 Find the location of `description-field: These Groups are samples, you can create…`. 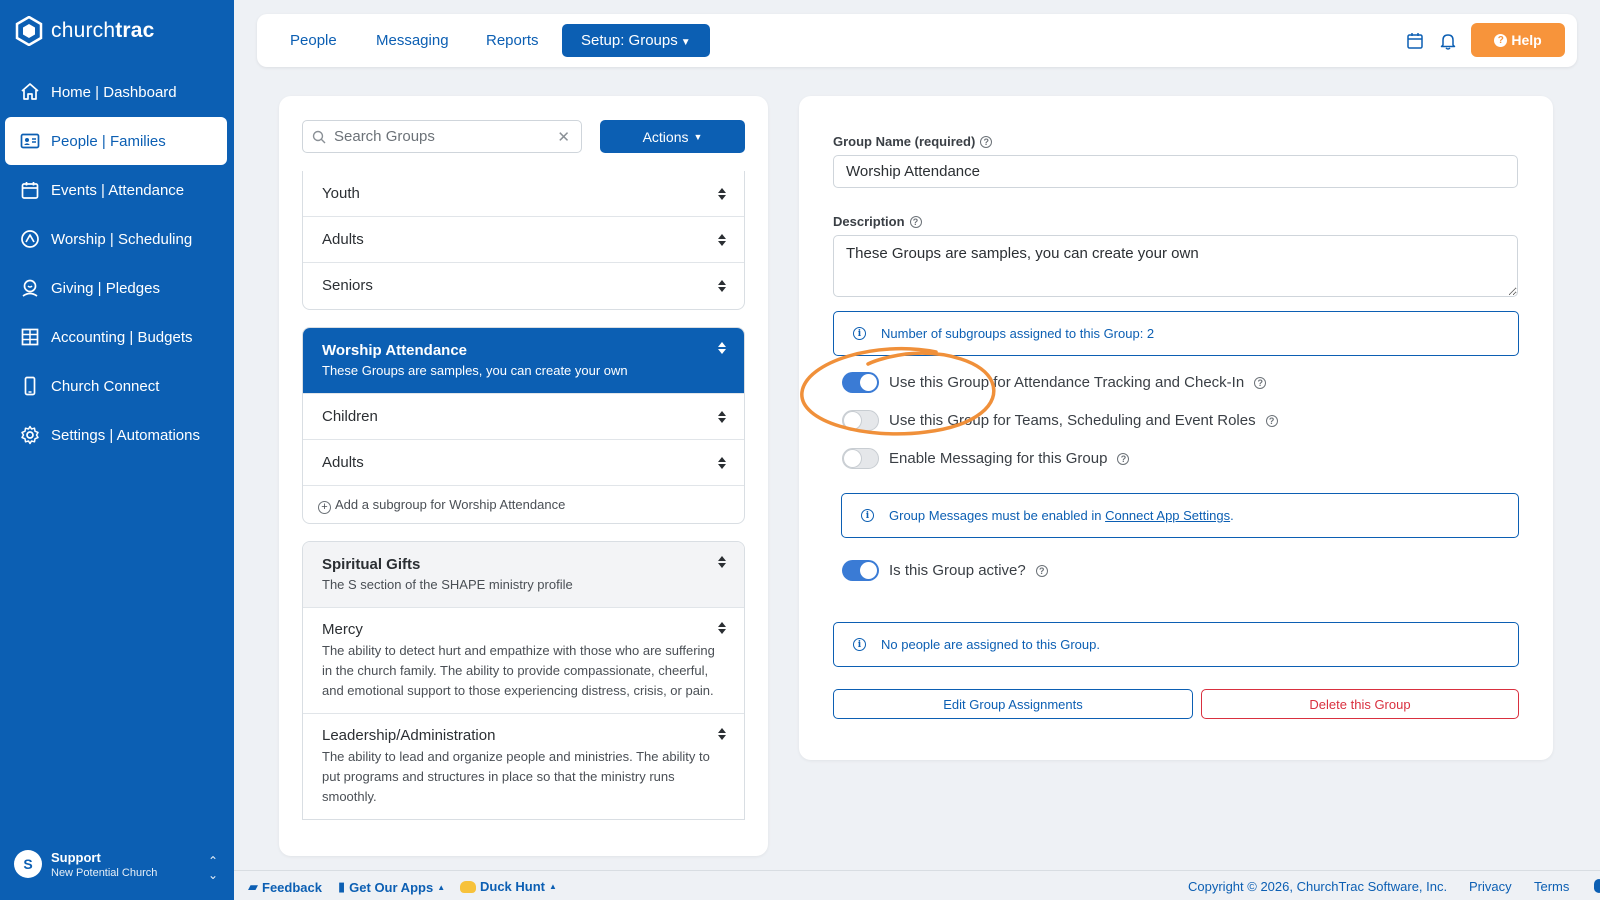

description-field: These Groups are samples, you can create… is located at coordinates (1175, 266).